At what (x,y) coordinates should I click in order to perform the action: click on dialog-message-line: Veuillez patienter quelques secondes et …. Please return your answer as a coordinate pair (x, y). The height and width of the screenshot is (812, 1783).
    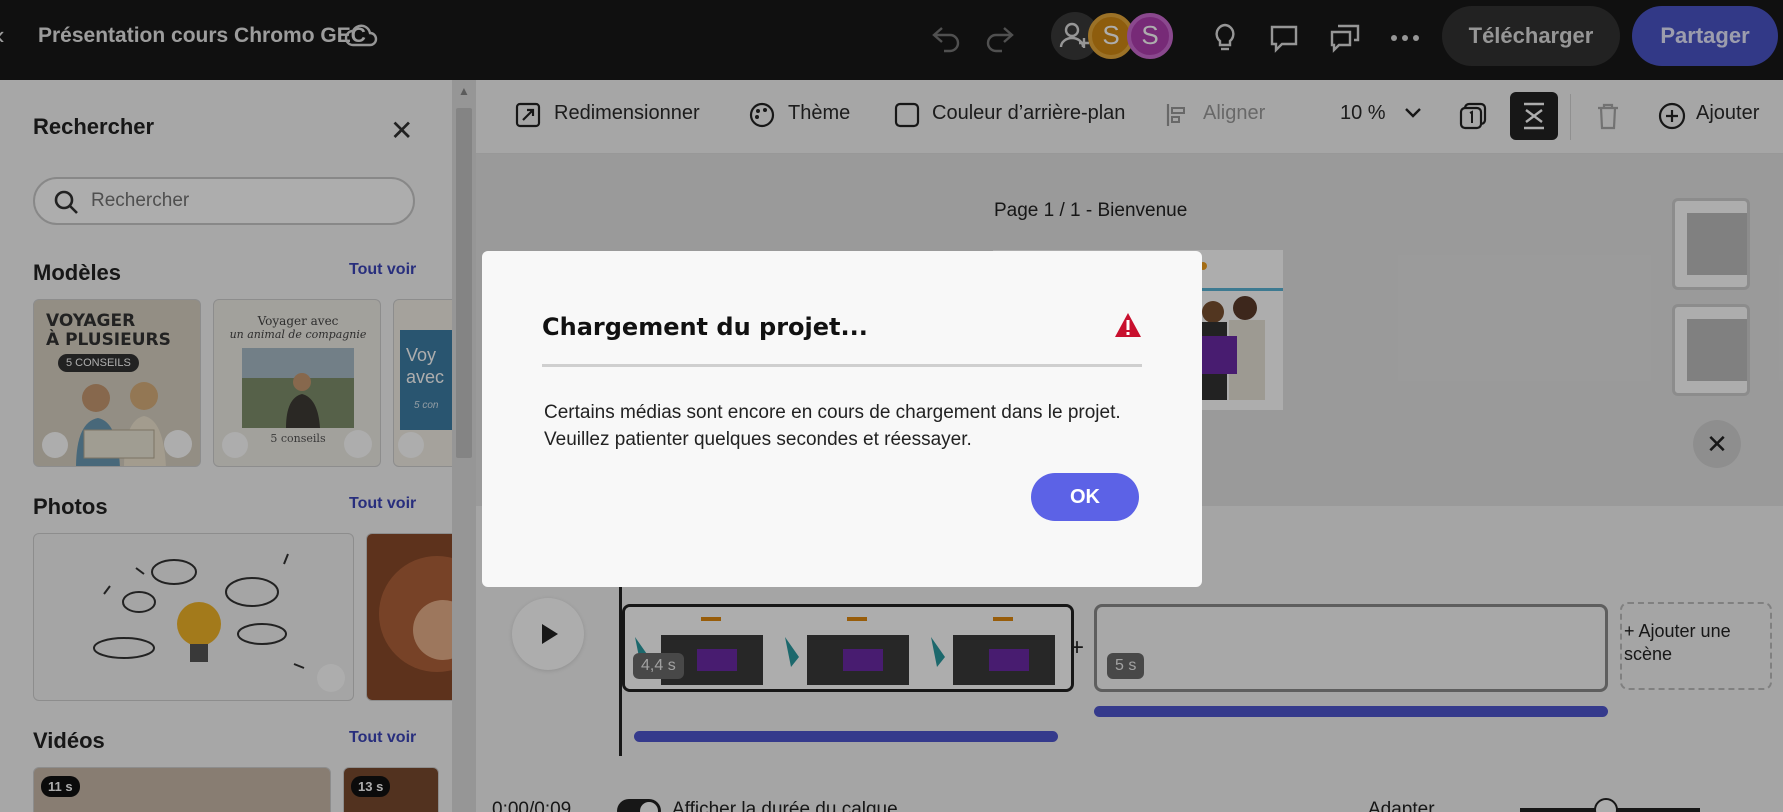
    Looking at the image, I should click on (758, 439).